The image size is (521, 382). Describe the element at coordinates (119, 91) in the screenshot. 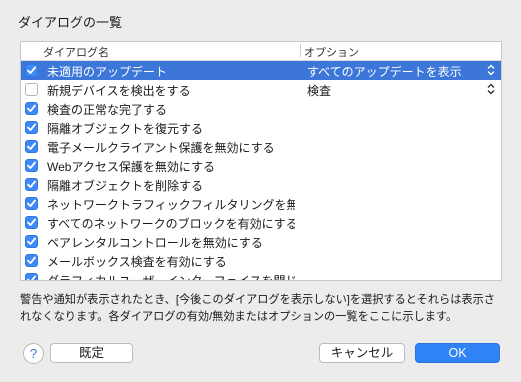

I see `row-label: 新規デバイスを検出をする` at that location.